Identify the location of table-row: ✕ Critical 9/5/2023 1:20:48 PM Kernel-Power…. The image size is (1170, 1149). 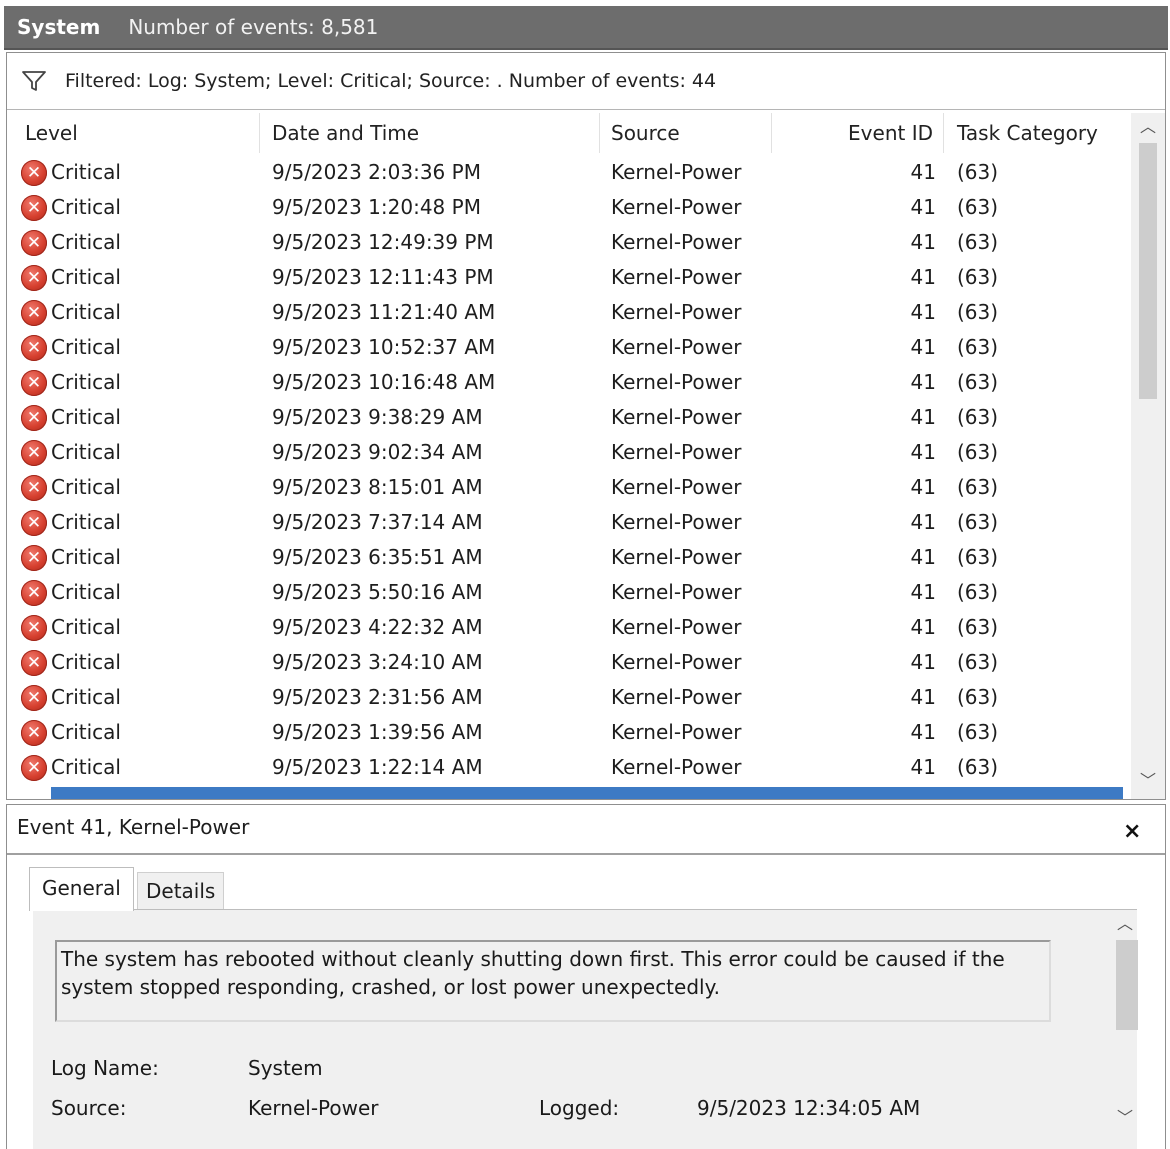
(566, 207).